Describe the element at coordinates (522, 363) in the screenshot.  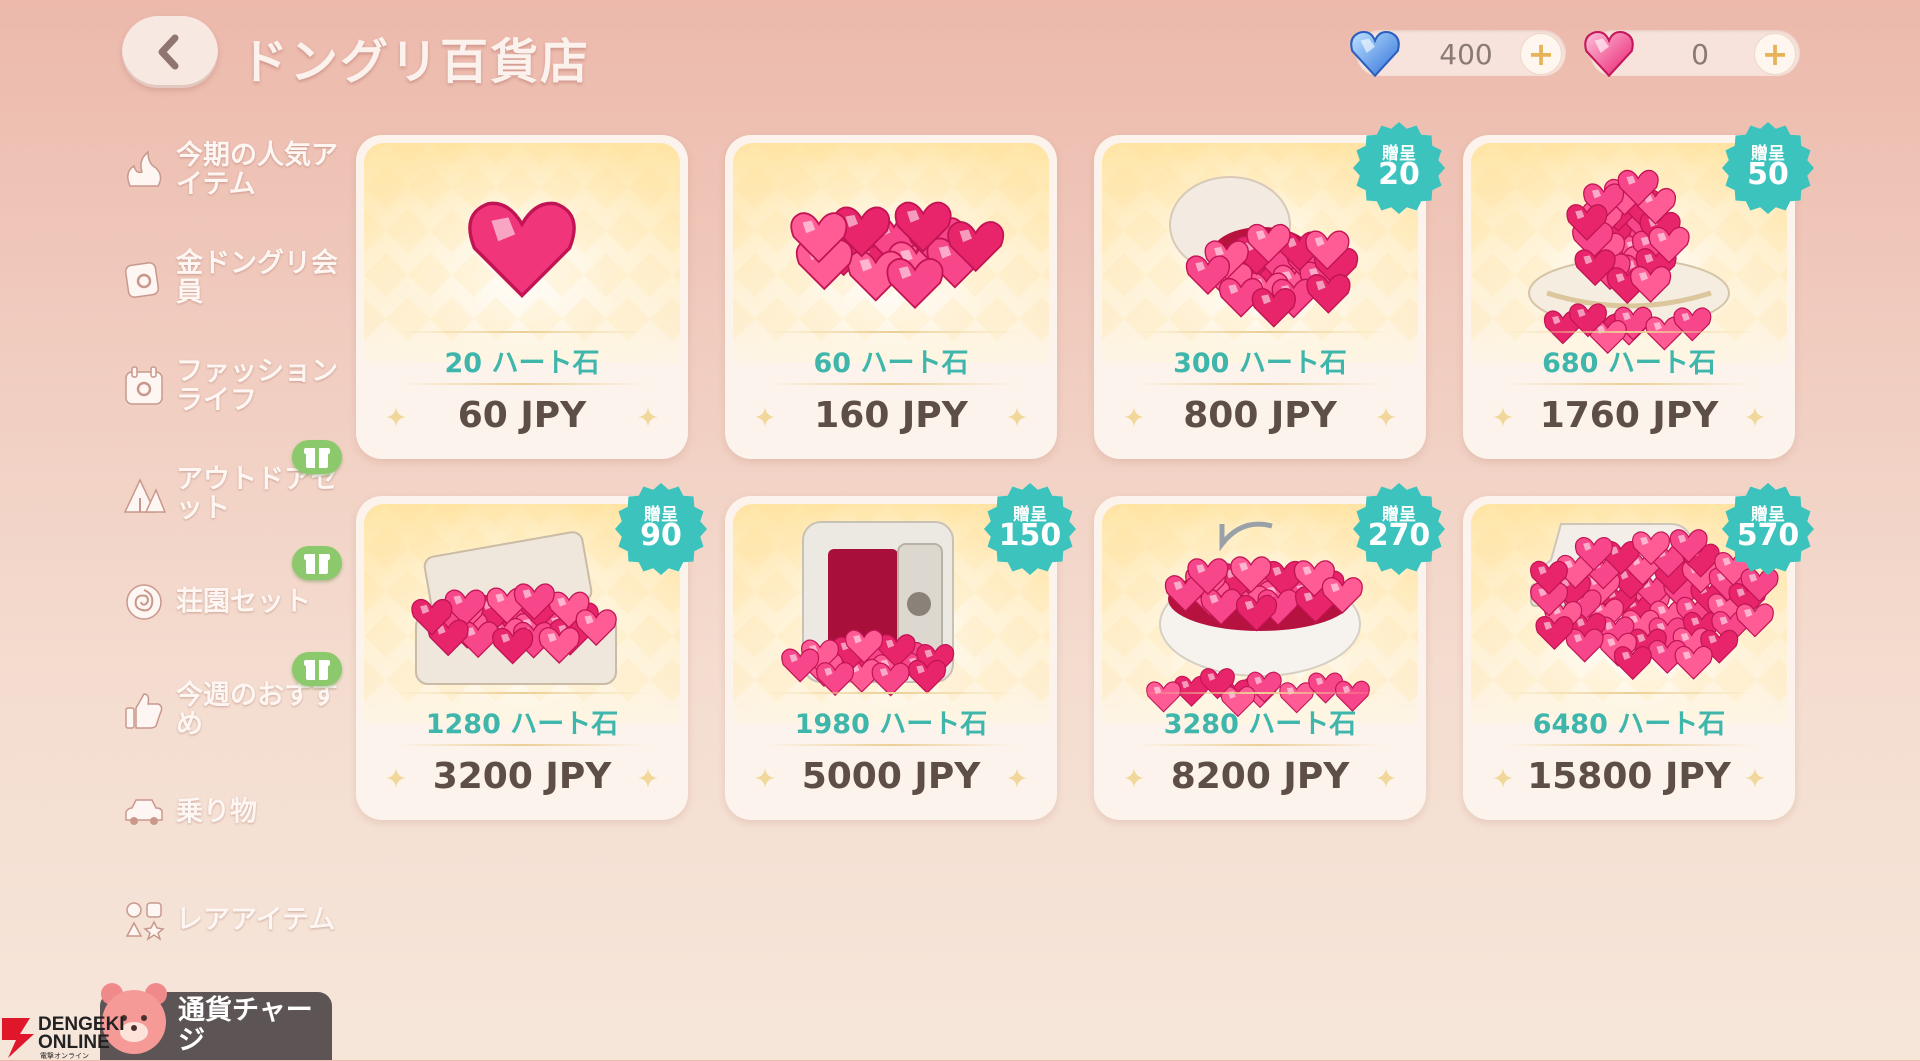
I see `heart-stone-amount: 20 ハート石` at that location.